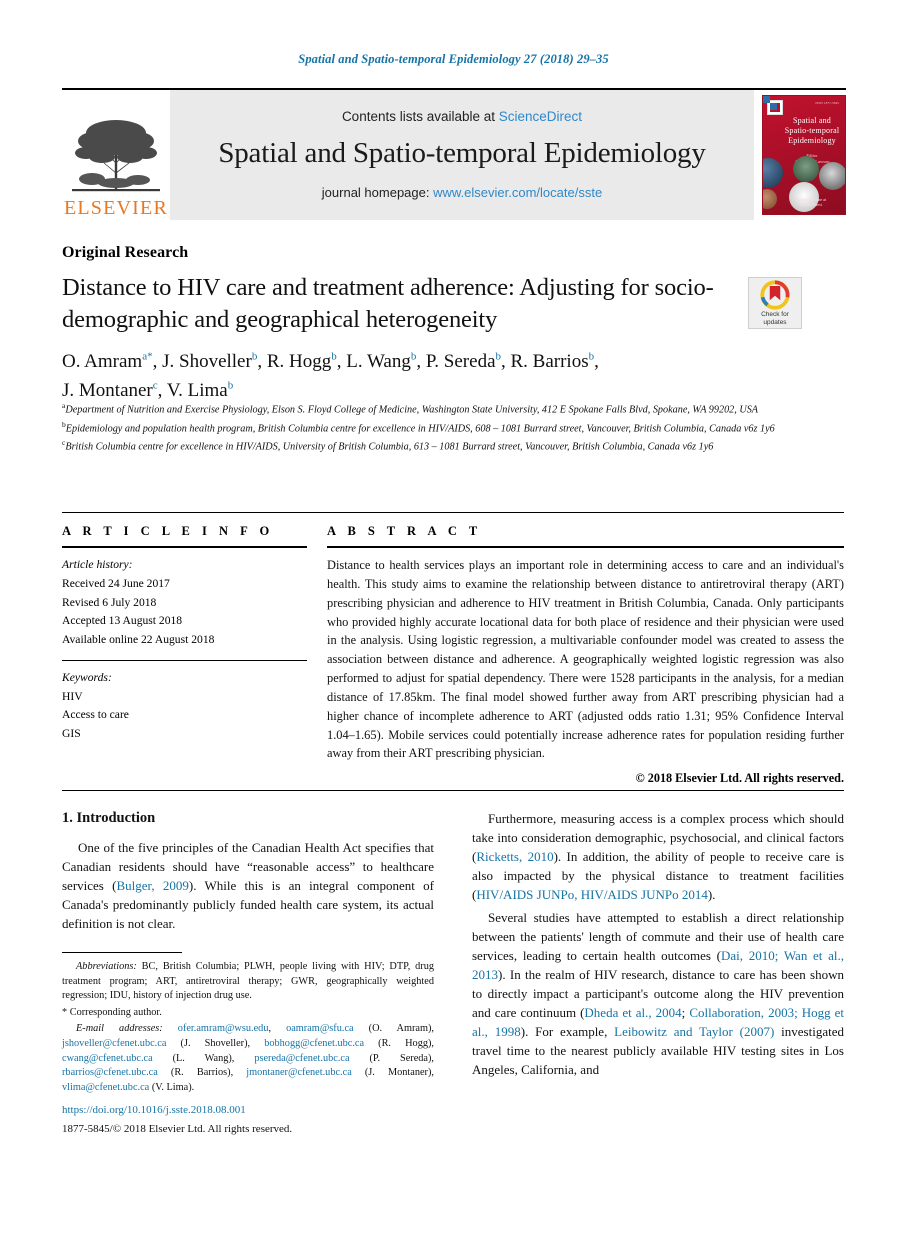 This screenshot has height=1238, width=907. What do you see at coordinates (95, 715) in the screenshot?
I see `keyword-item: Access to care` at bounding box center [95, 715].